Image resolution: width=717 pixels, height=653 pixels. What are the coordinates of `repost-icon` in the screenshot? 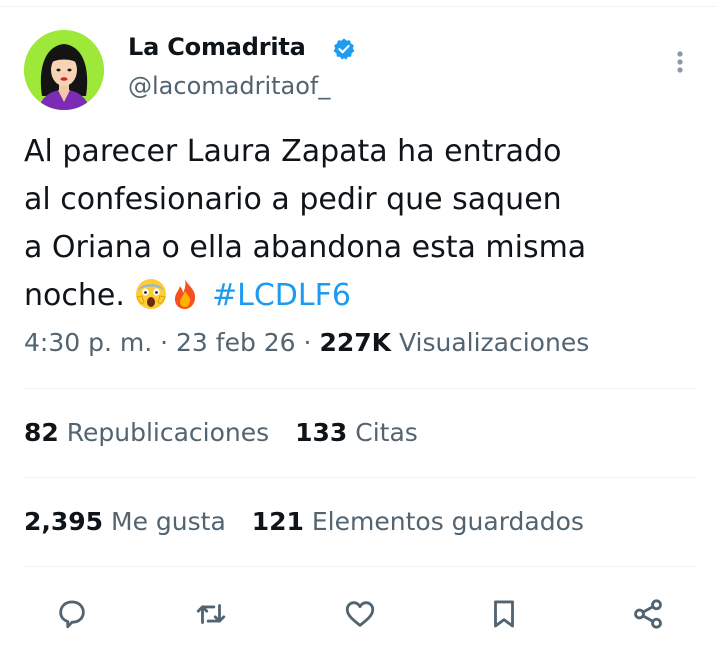 It's located at (211, 614).